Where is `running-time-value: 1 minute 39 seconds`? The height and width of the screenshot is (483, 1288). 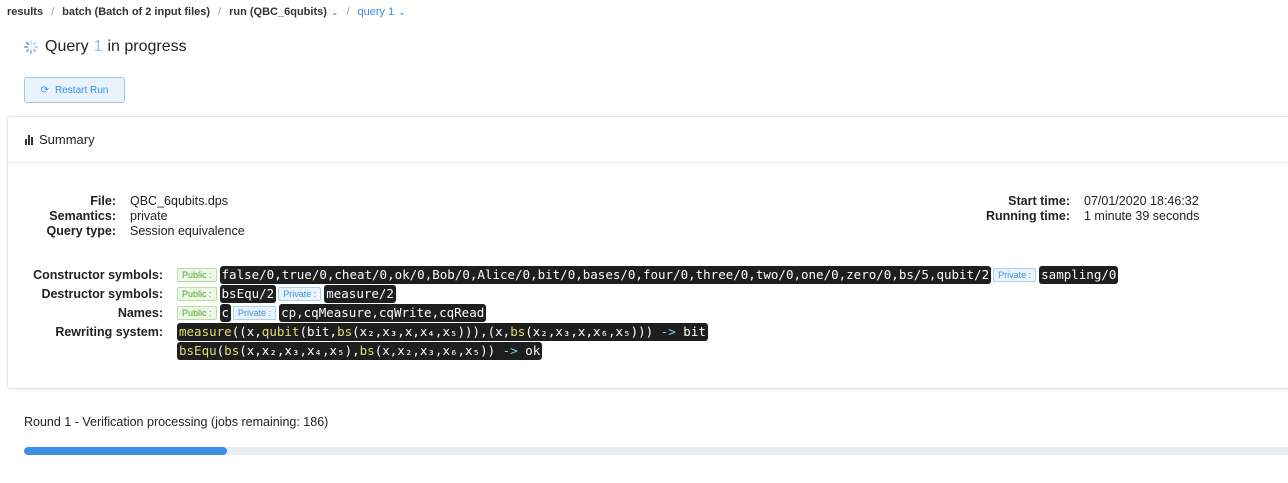
running-time-value: 1 minute 39 seconds is located at coordinates (1142, 216).